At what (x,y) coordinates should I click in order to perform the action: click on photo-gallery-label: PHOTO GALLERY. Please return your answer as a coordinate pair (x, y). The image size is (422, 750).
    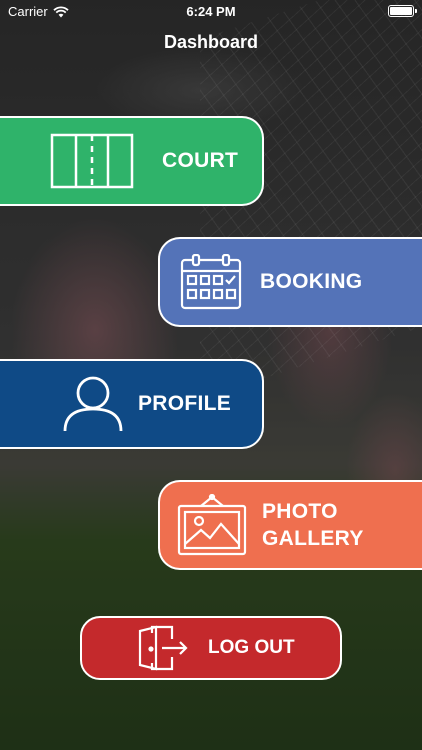
    Looking at the image, I should click on (313, 525).